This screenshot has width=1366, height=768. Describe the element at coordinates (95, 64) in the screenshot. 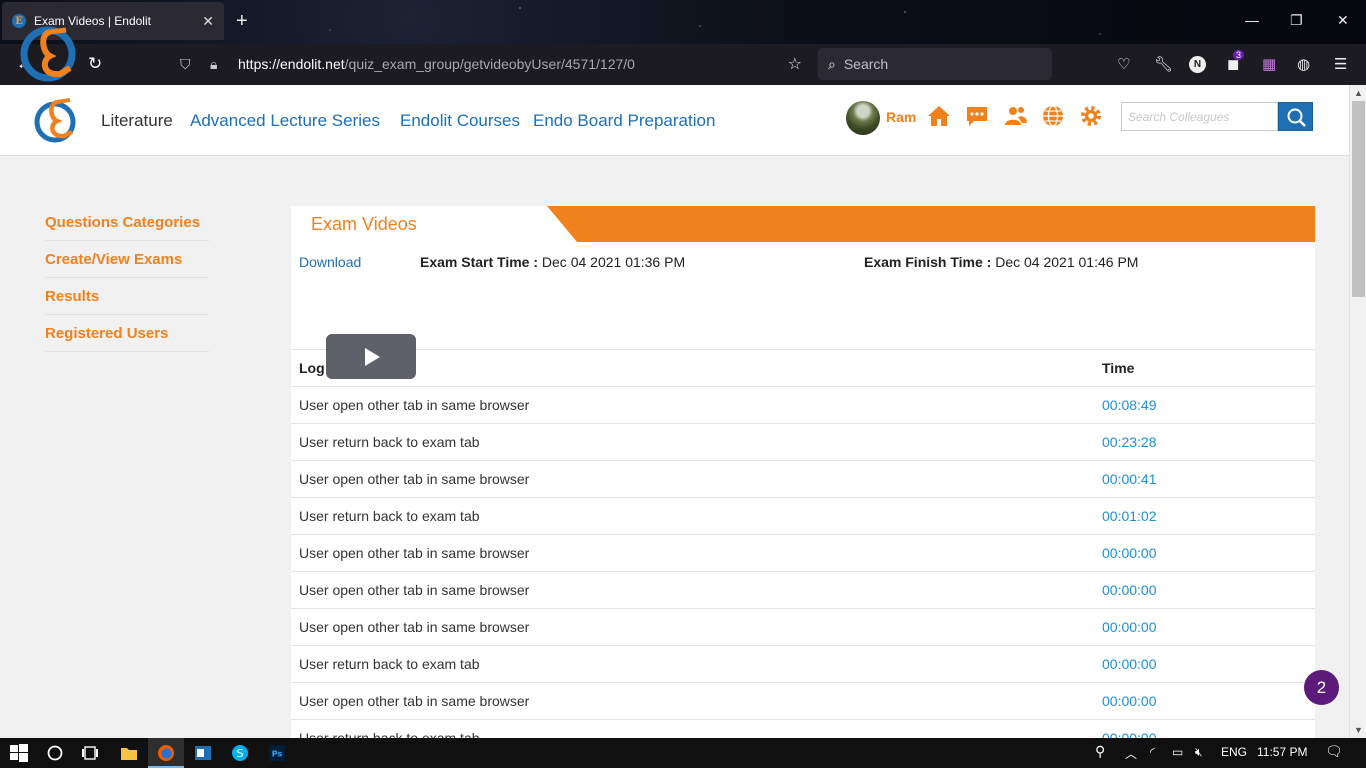

I see `reload-icon: ↻` at that location.